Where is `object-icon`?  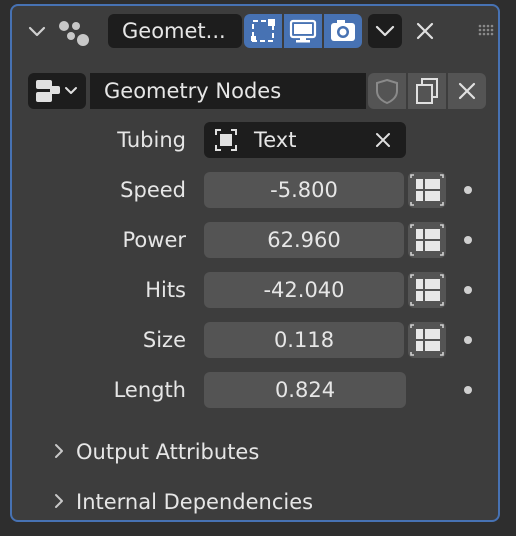 object-icon is located at coordinates (226, 140).